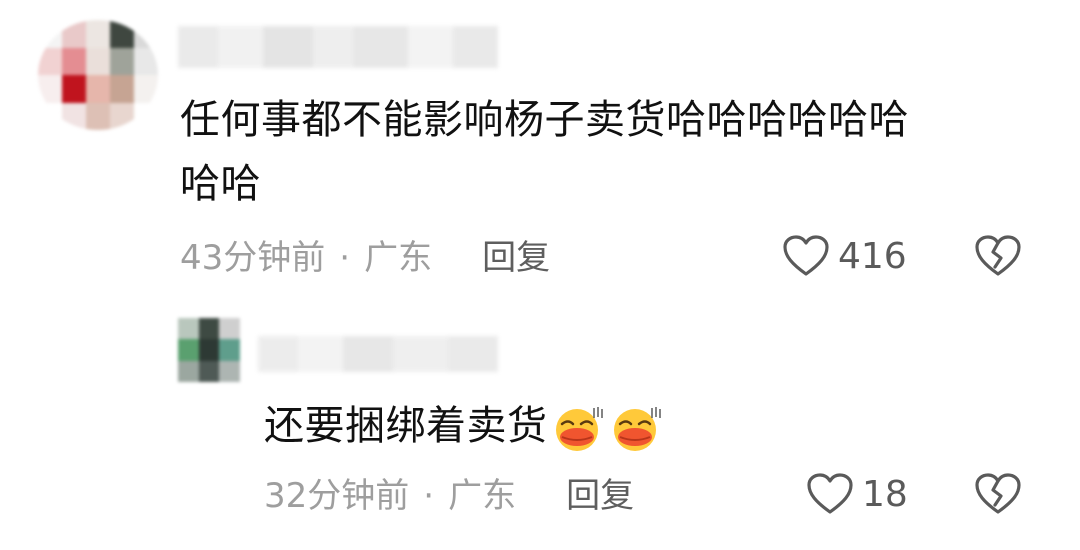 This screenshot has height=550, width=1080. I want to click on reply-comment-body: 还要捆绑着卖货, so click(654, 426).